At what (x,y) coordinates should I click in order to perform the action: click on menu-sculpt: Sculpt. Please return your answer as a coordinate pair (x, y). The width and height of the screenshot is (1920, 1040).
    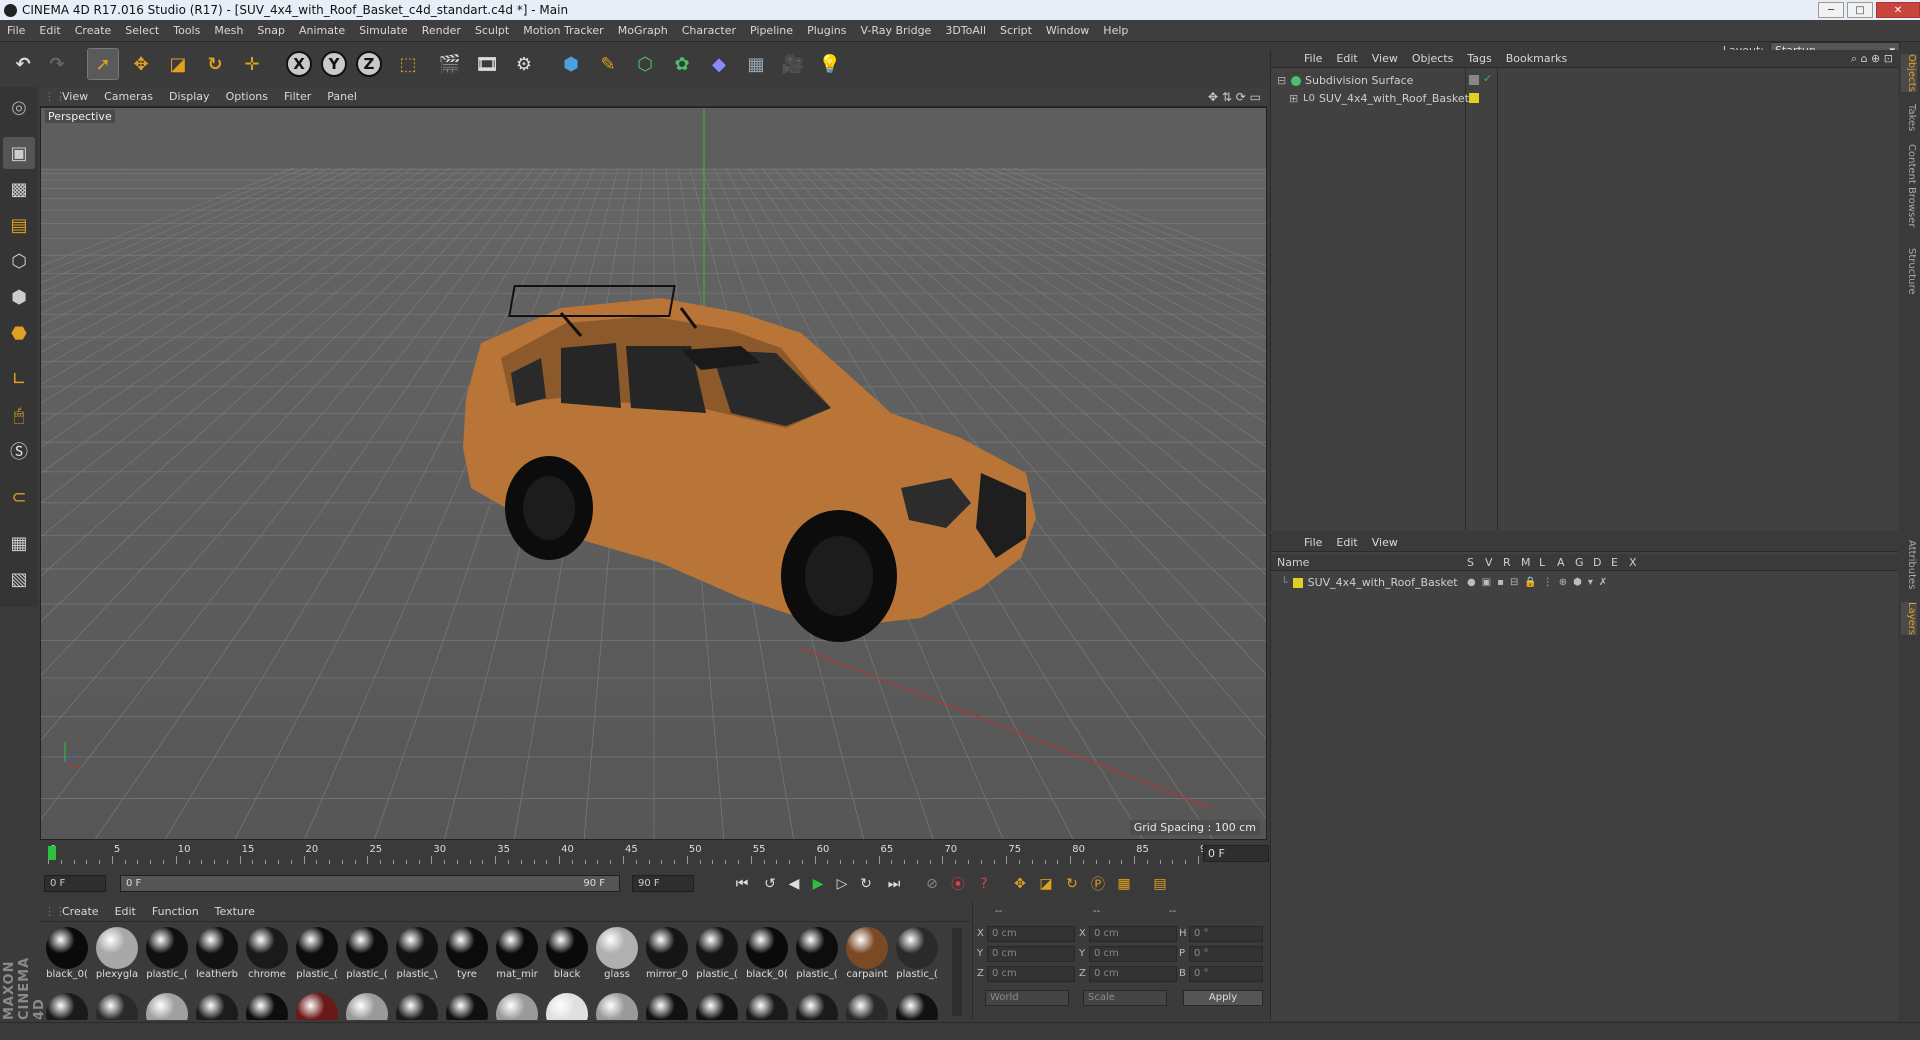
    Looking at the image, I should click on (492, 31).